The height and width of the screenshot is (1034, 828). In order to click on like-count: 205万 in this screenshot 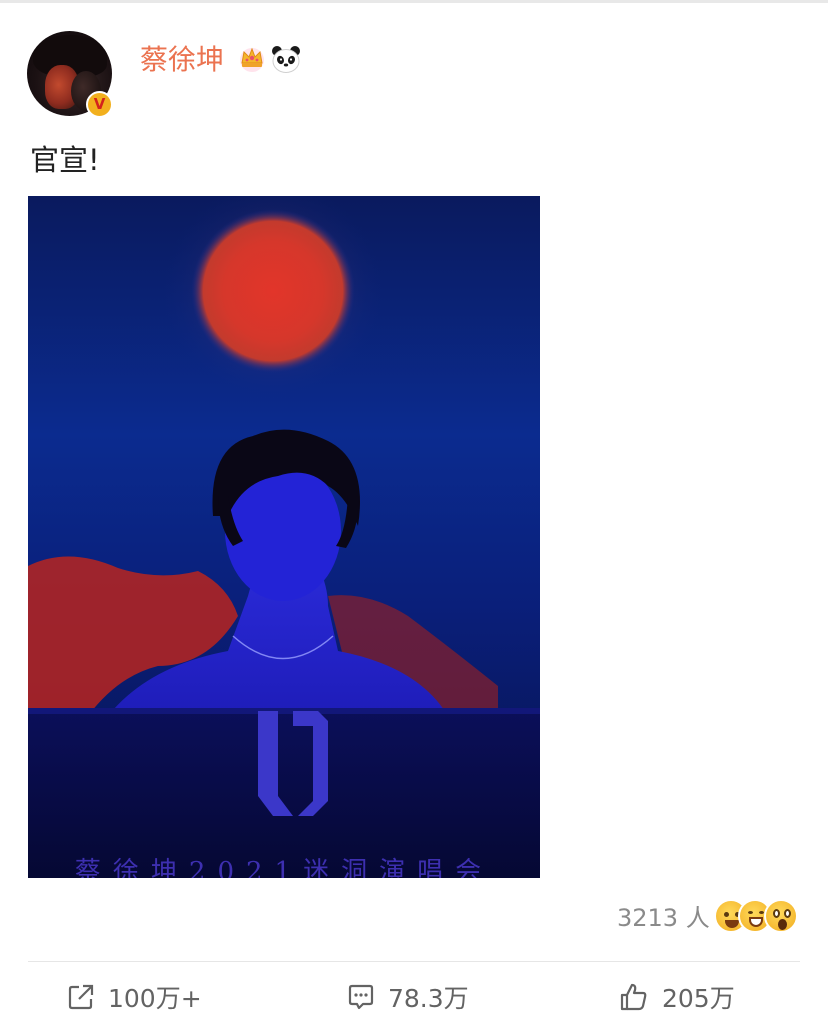, I will do `click(698, 998)`.